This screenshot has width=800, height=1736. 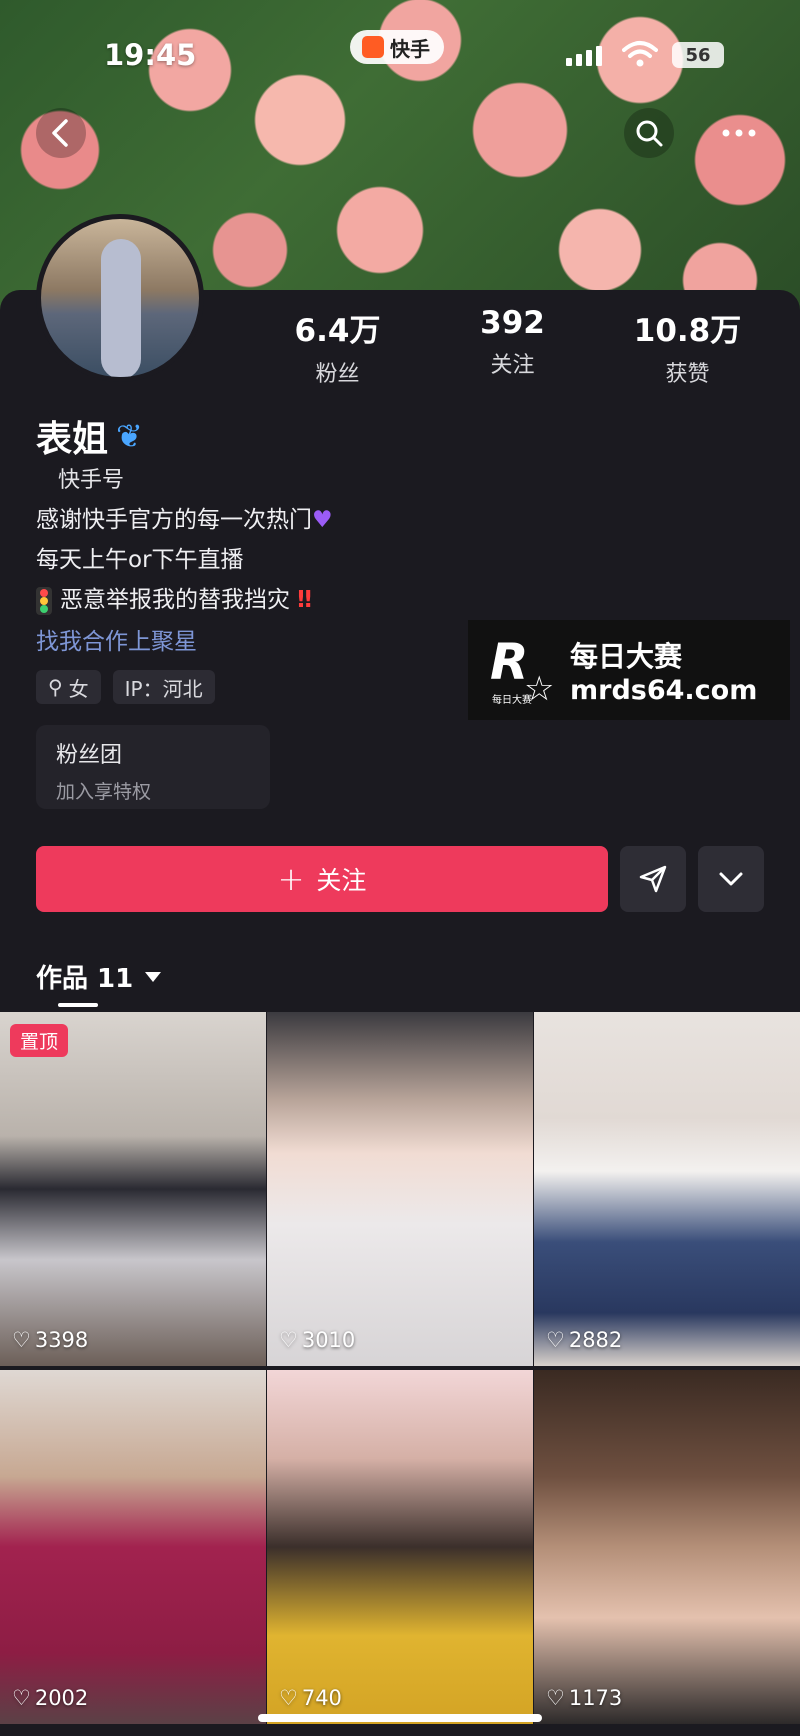 What do you see at coordinates (153, 767) in the screenshot?
I see `fan-club-card: 粉丝团 加入享特权` at bounding box center [153, 767].